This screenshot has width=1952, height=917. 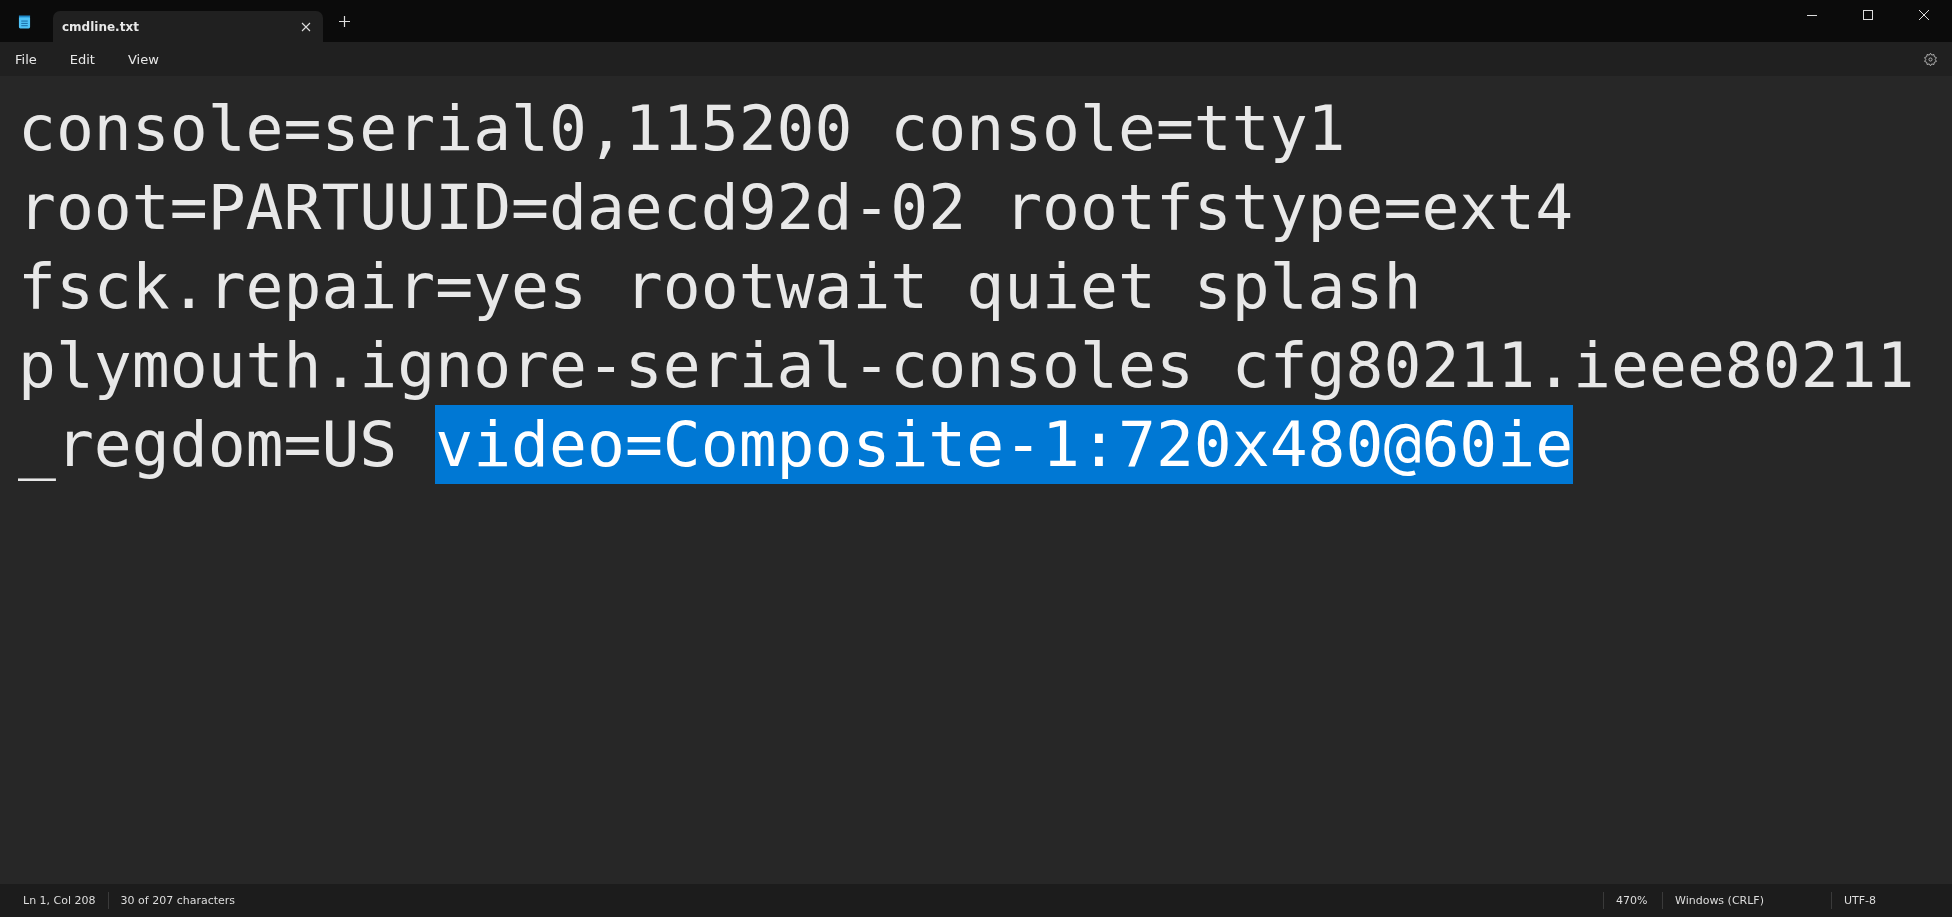 What do you see at coordinates (1633, 900) in the screenshot?
I see `zoom-level: 470%` at bounding box center [1633, 900].